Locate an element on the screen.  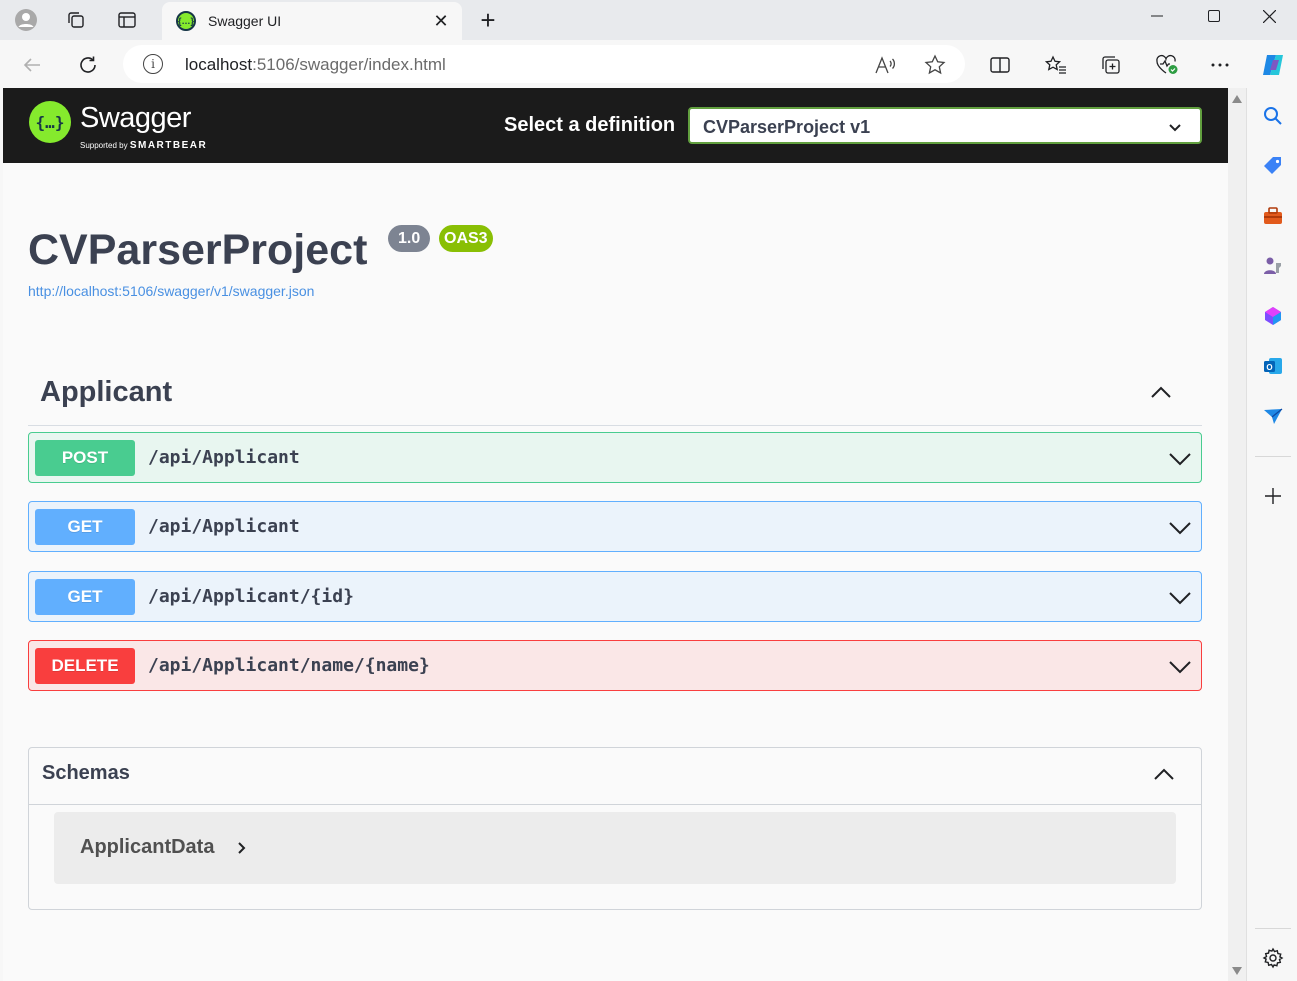
swagger-brand-subtitle: Supported by SMARTBEAR is located at coordinates (143, 145).